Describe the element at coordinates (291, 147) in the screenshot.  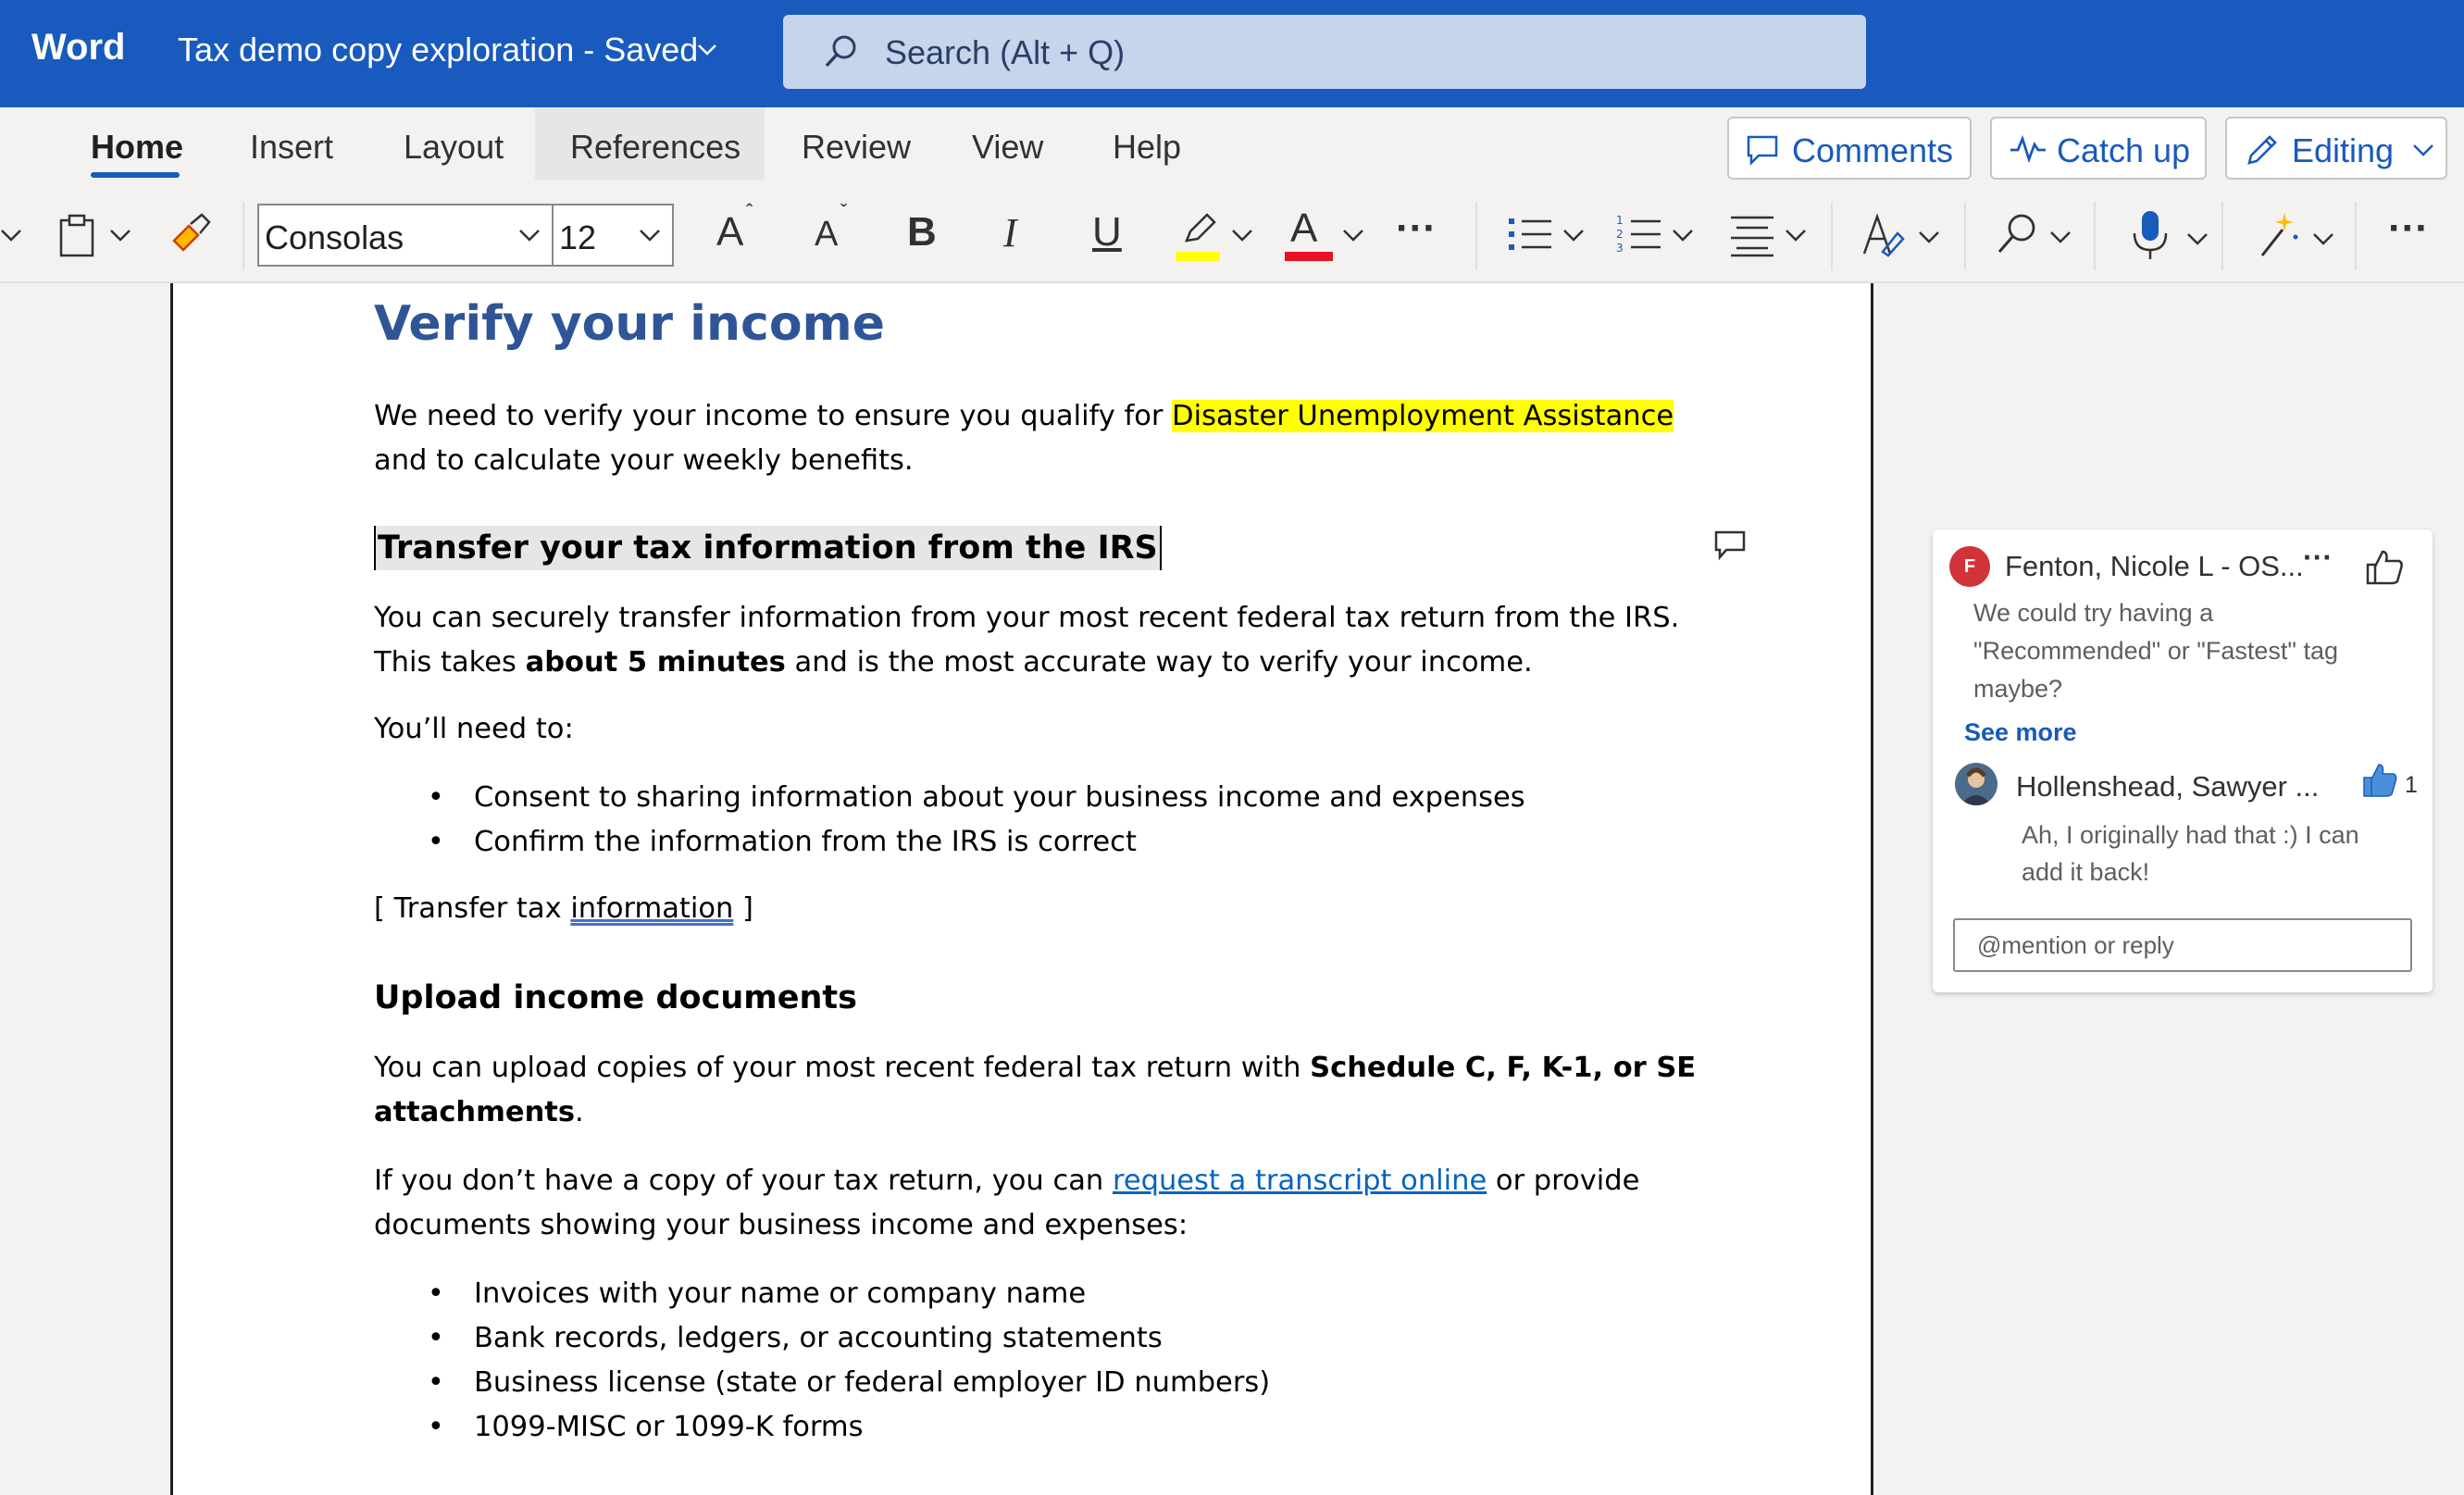
I see `tab-insert: Insert` at that location.